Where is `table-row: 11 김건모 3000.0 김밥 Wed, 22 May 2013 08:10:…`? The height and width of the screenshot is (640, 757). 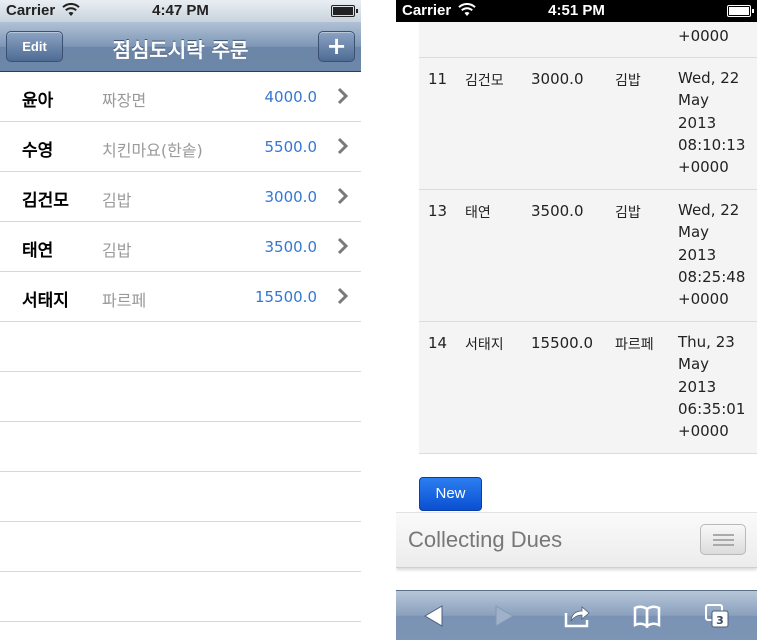
table-row: 11 김건모 3000.0 김밥 Wed, 22 May 2013 08:10:… is located at coordinates (588, 124).